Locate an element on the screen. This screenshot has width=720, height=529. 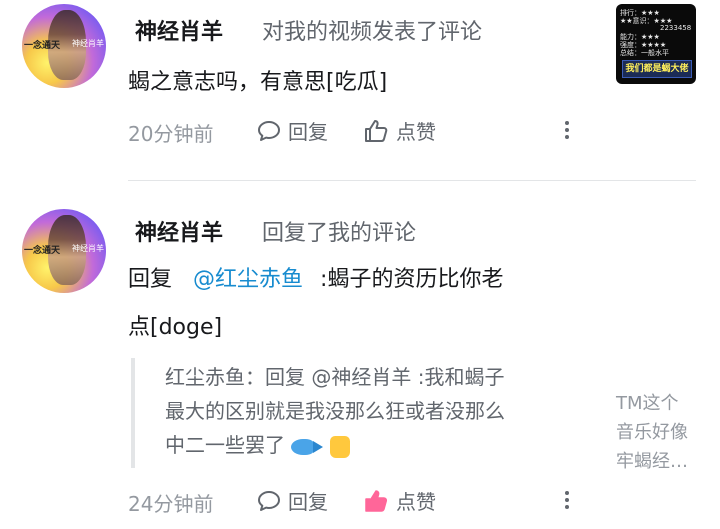
comment-text: 回复 @红尘赤鱼 :蝎子的资历比你老 is located at coordinates (358, 280).